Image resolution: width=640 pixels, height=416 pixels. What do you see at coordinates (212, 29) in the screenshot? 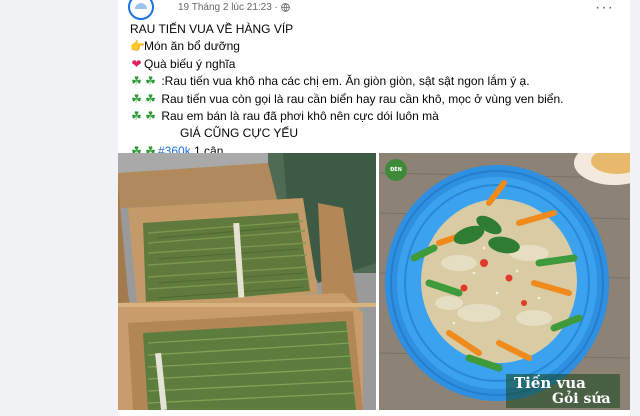
I see `post-title: RAU TIẾN VUA VỀ HÀNG VÍP` at bounding box center [212, 29].